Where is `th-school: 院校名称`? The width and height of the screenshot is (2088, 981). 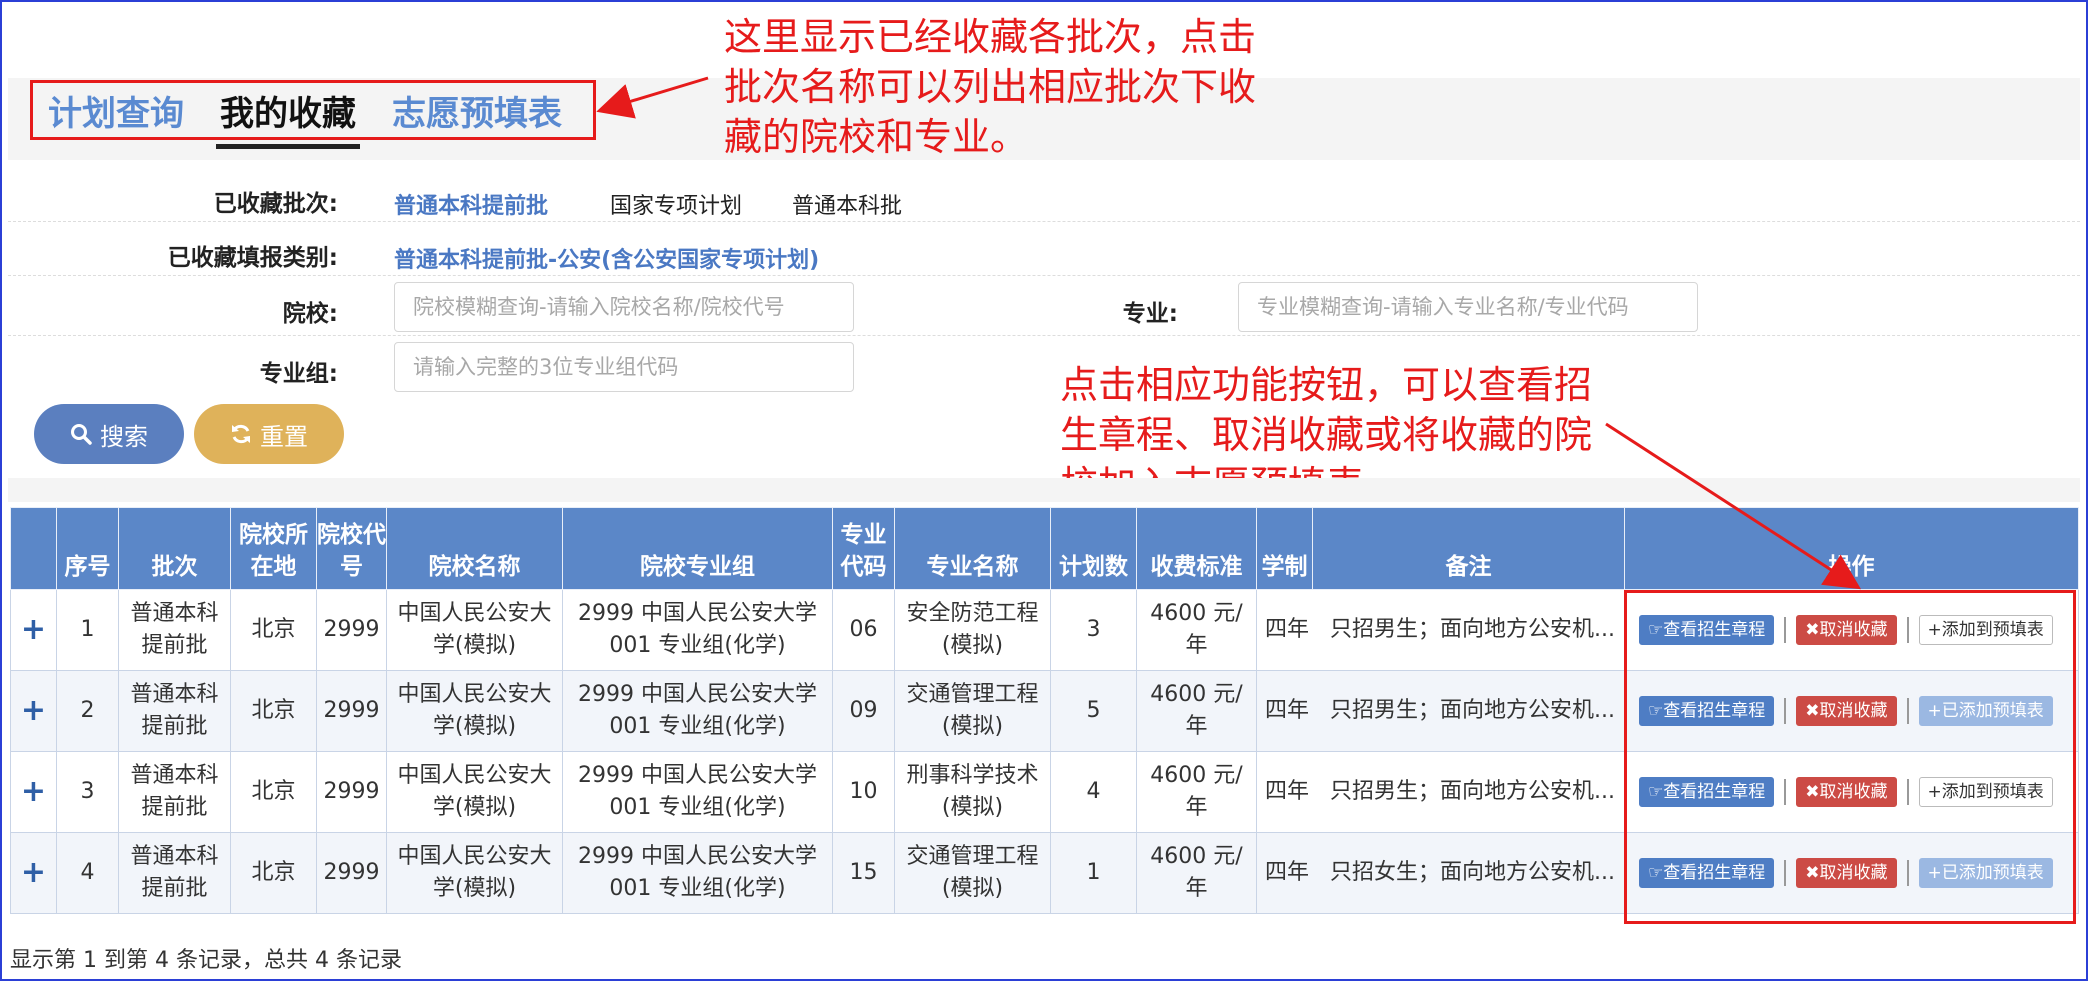 th-school: 院校名称 is located at coordinates (474, 548).